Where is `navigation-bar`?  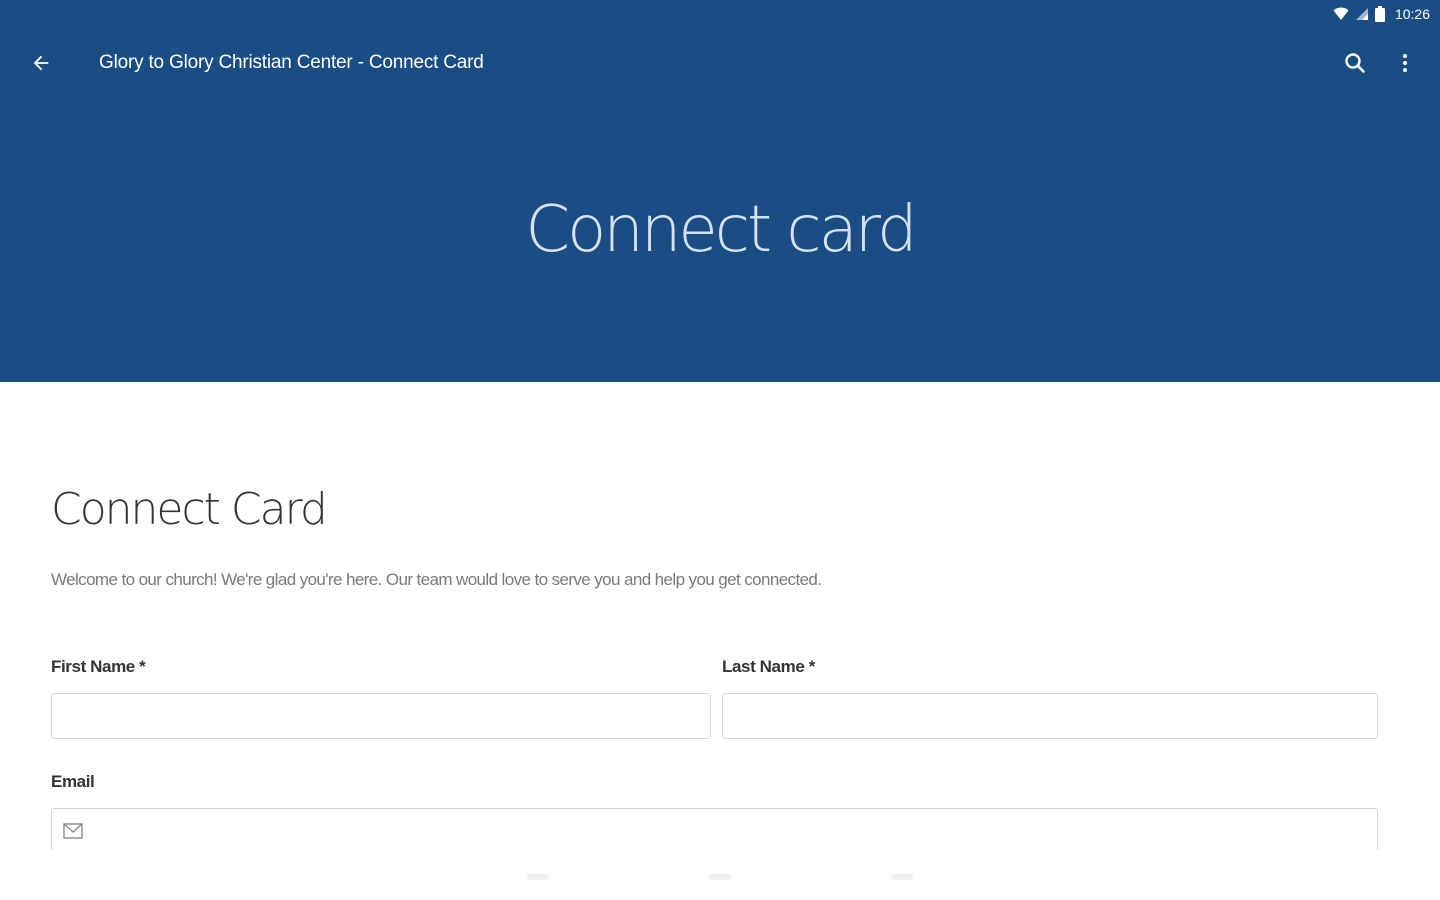 navigation-bar is located at coordinates (720, 875).